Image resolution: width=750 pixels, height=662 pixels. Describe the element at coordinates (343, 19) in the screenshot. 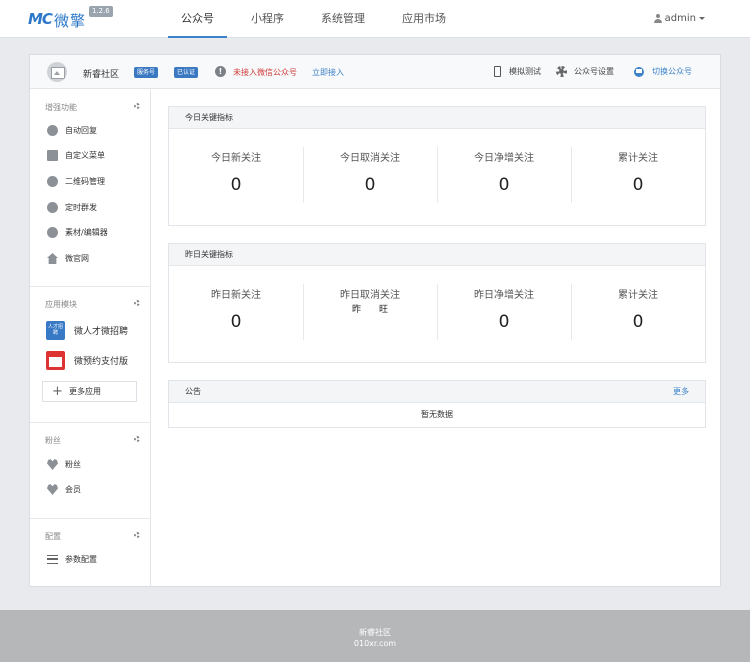

I see `tab-system-management: 系统管理` at that location.